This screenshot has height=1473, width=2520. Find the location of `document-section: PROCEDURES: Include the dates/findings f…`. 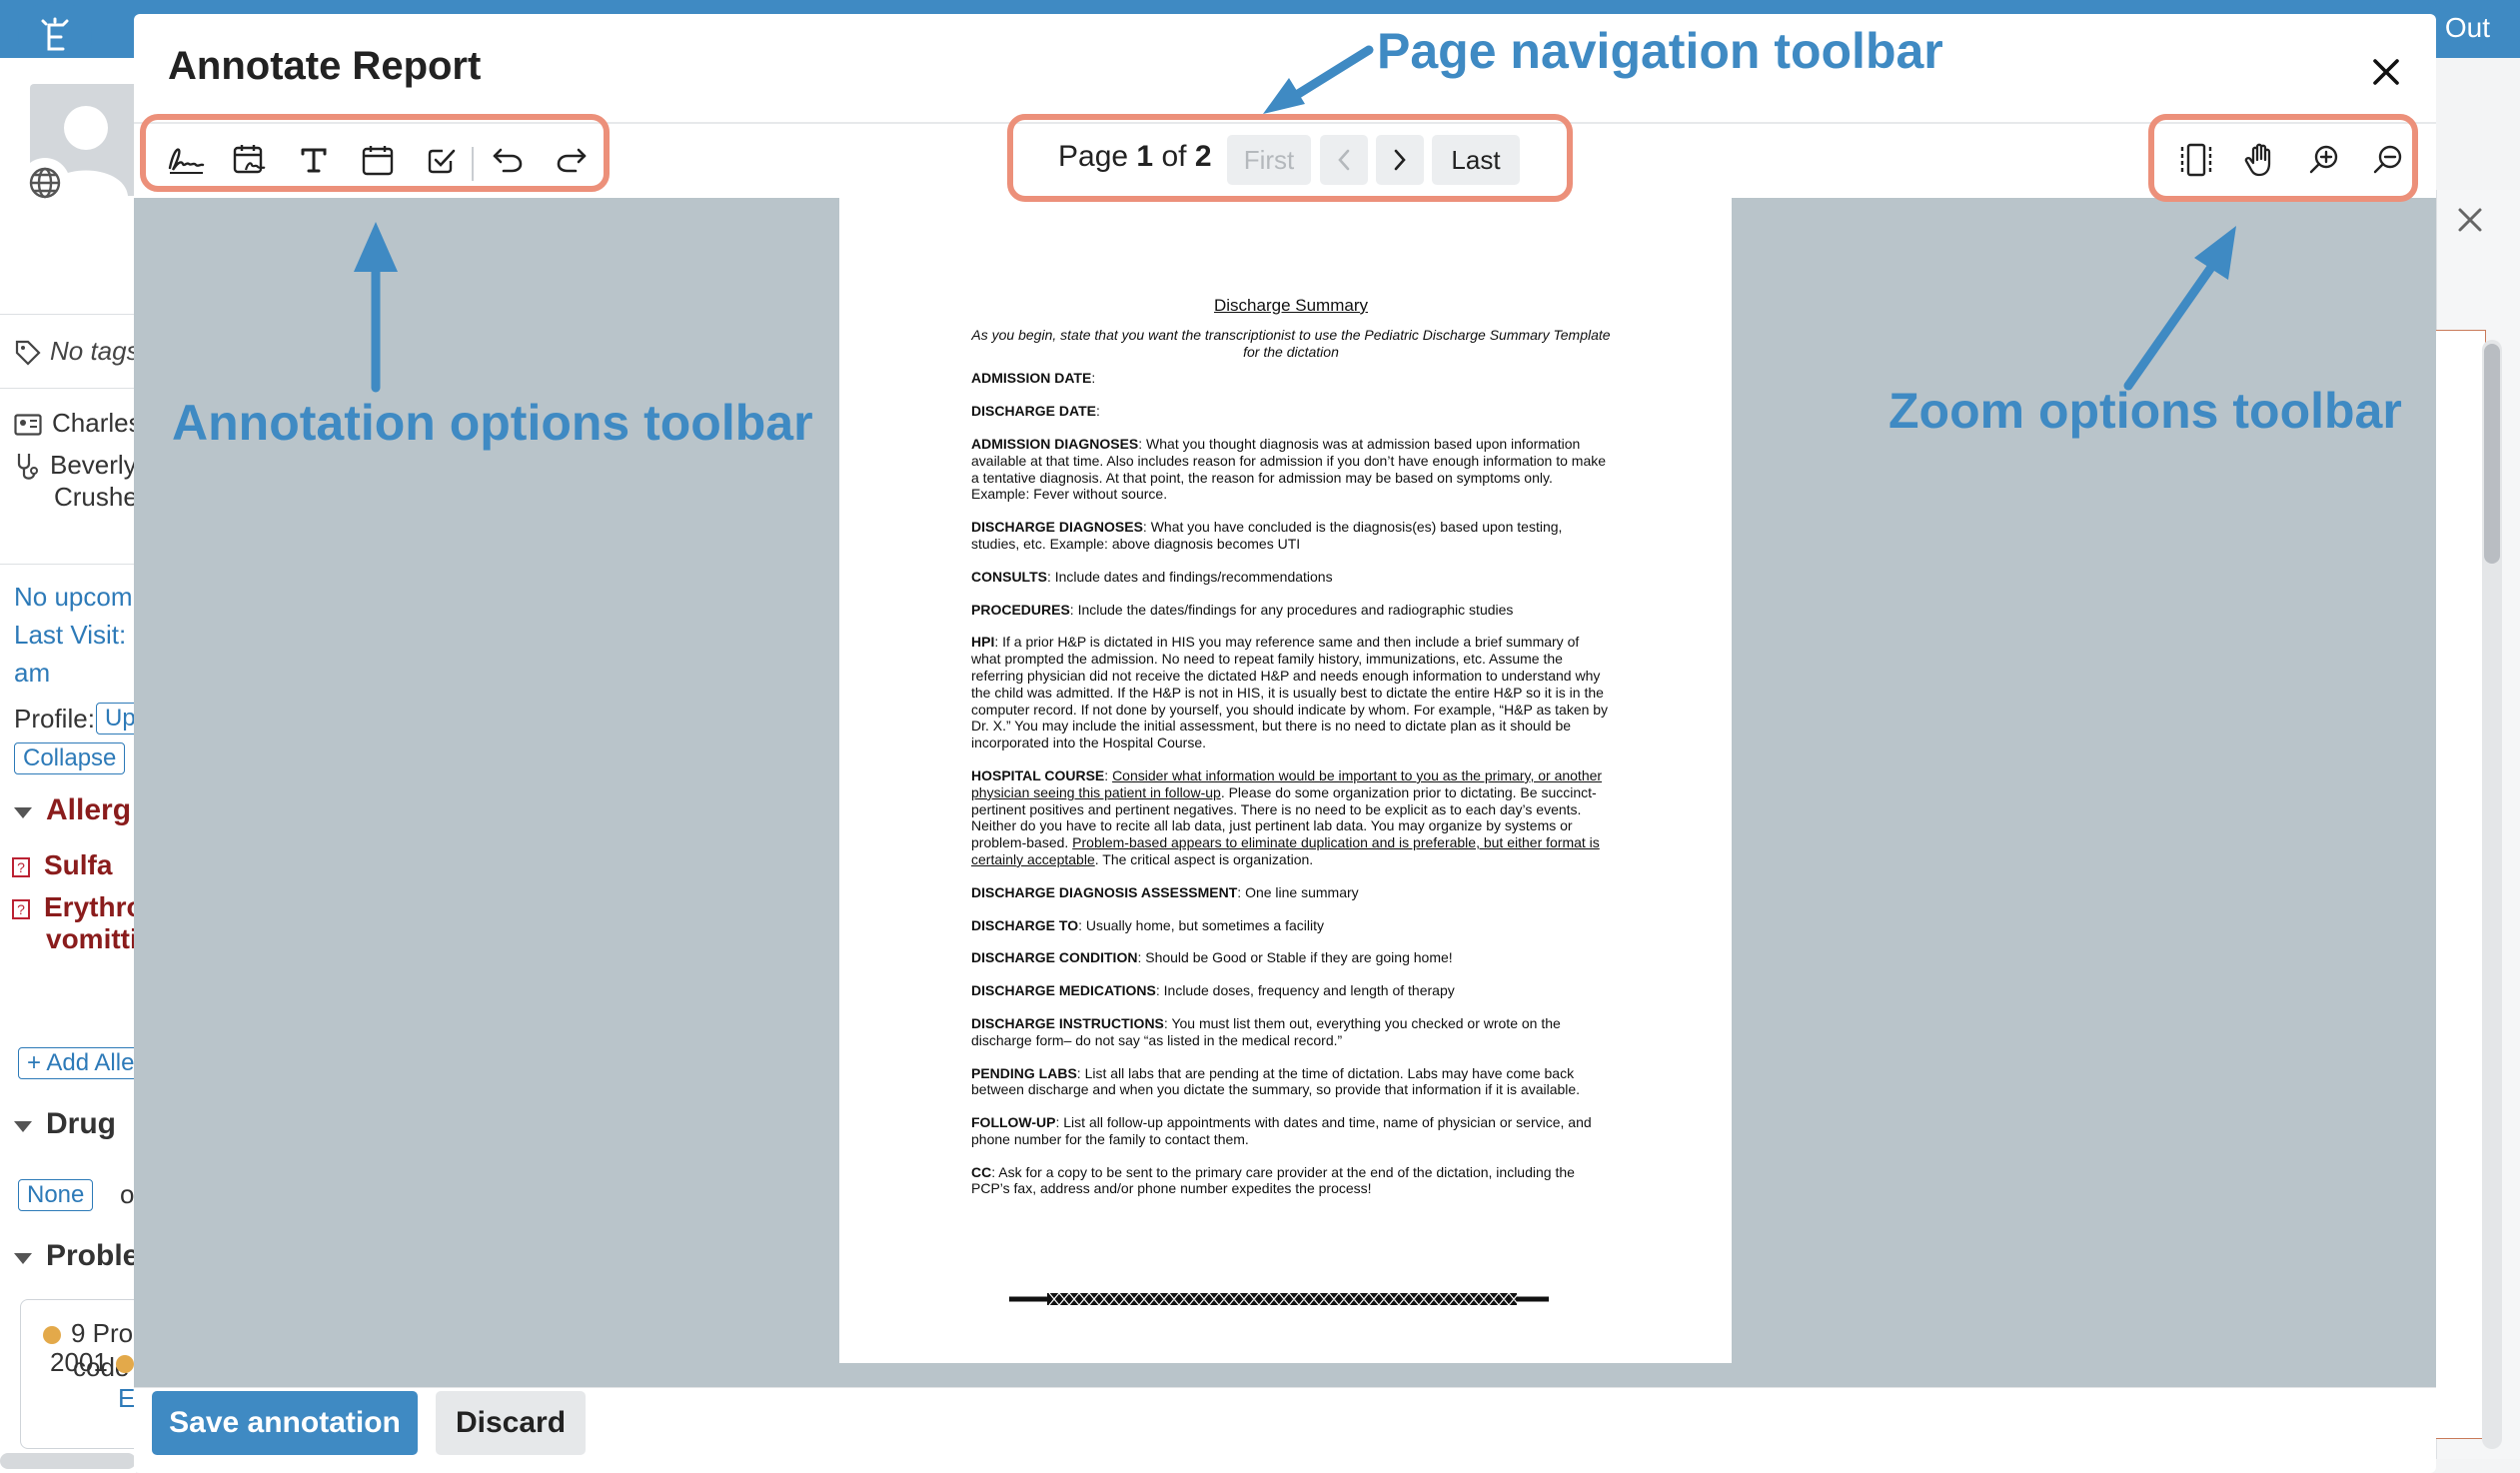

document-section: PROCEDURES: Include the dates/findings f… is located at coordinates (1242, 609).